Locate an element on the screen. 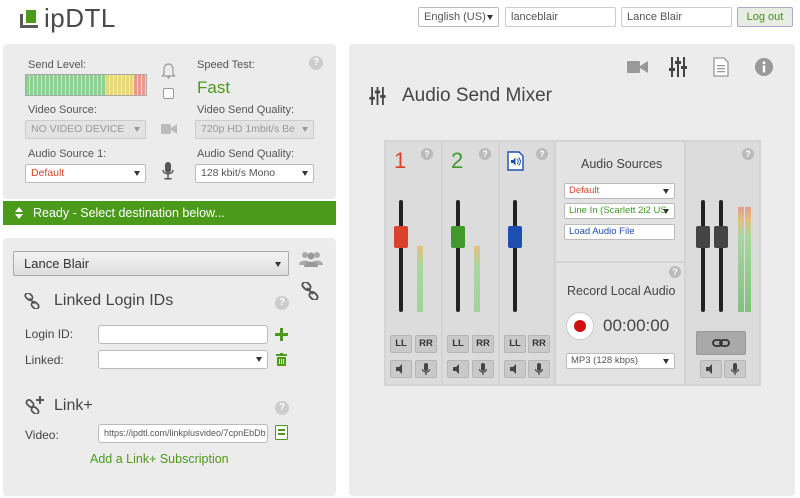 This screenshot has height=498, width=800. channel-3-fader is located at coordinates (515, 237).